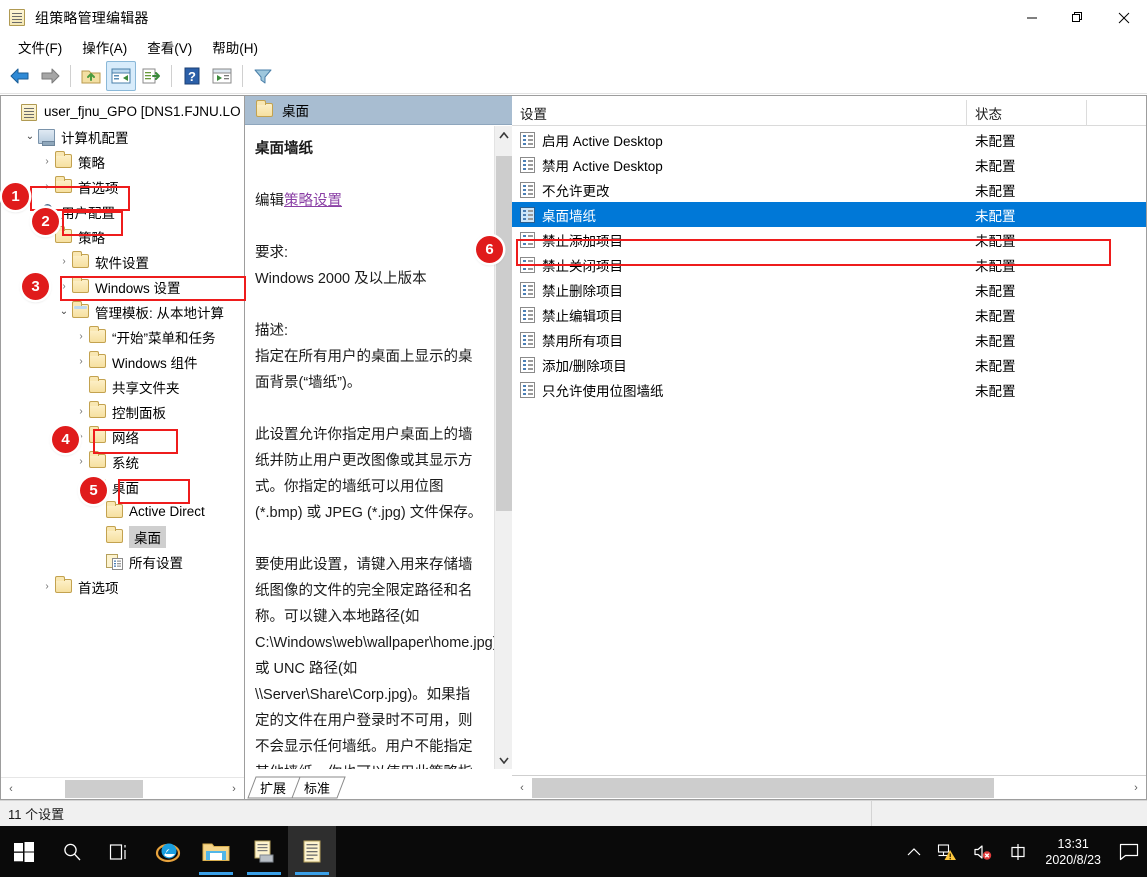 The image size is (1147, 877). I want to click on tree-scroll-left-icon: ‹, so click(11, 789).